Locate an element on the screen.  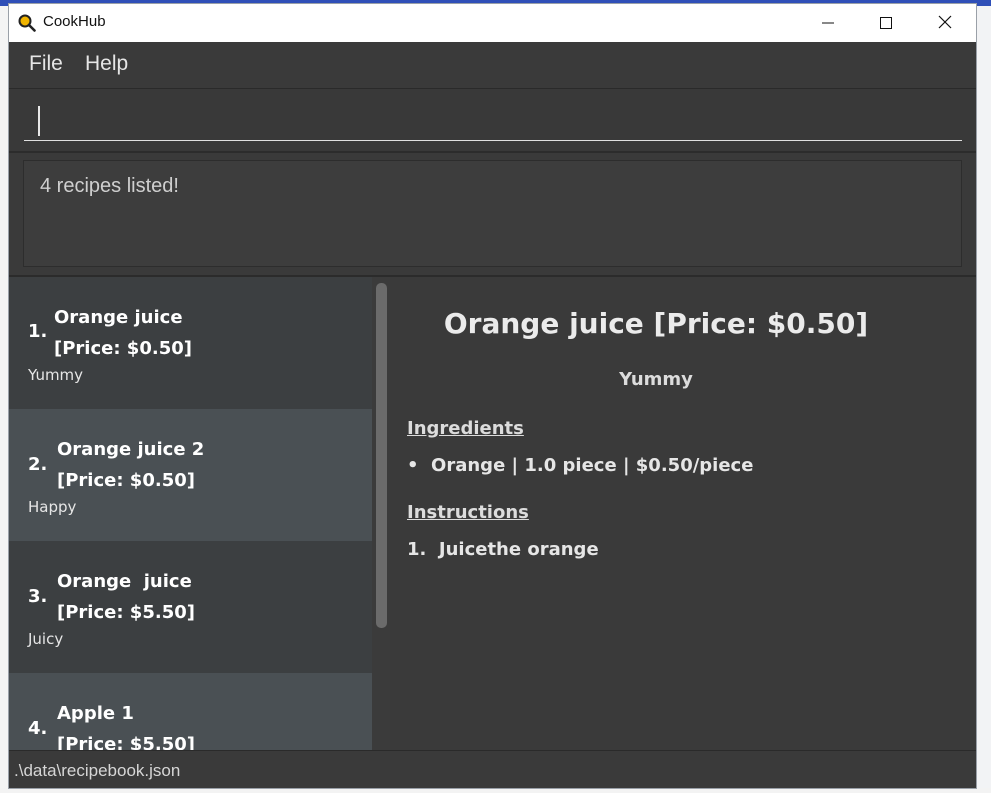
close-icon is located at coordinates (945, 23).